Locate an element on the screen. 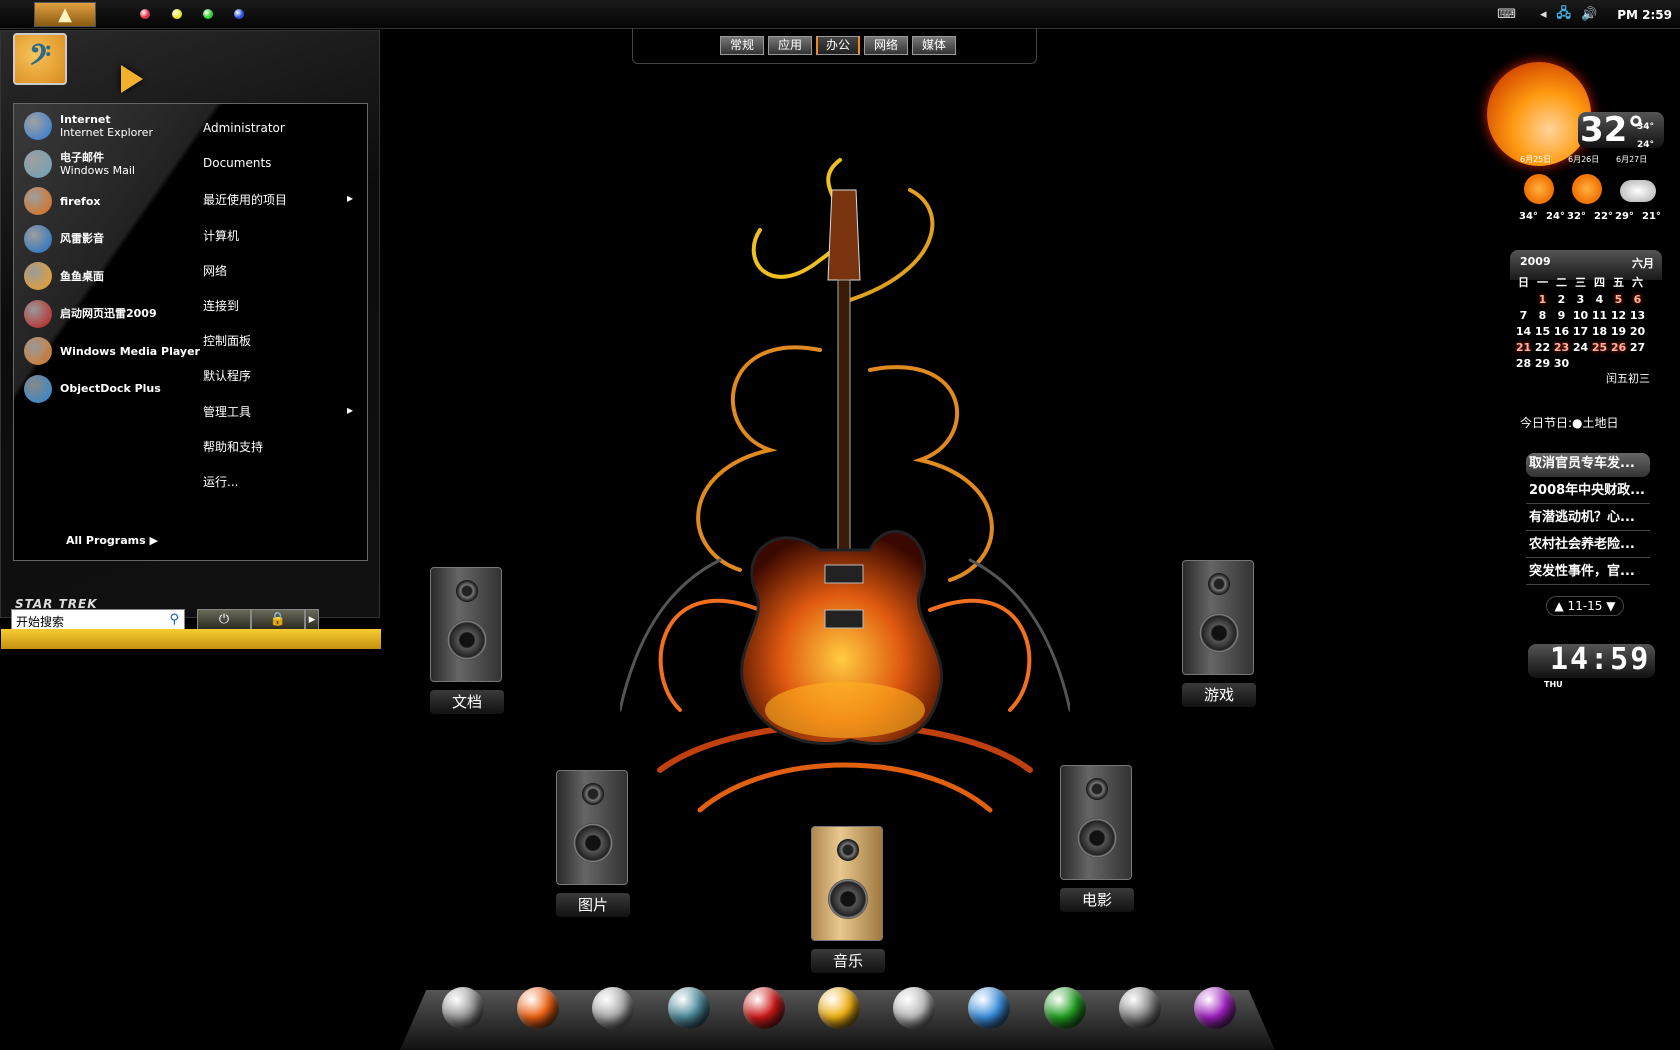 The height and width of the screenshot is (1050, 1680). calendar-day: 13 is located at coordinates (1637, 315).